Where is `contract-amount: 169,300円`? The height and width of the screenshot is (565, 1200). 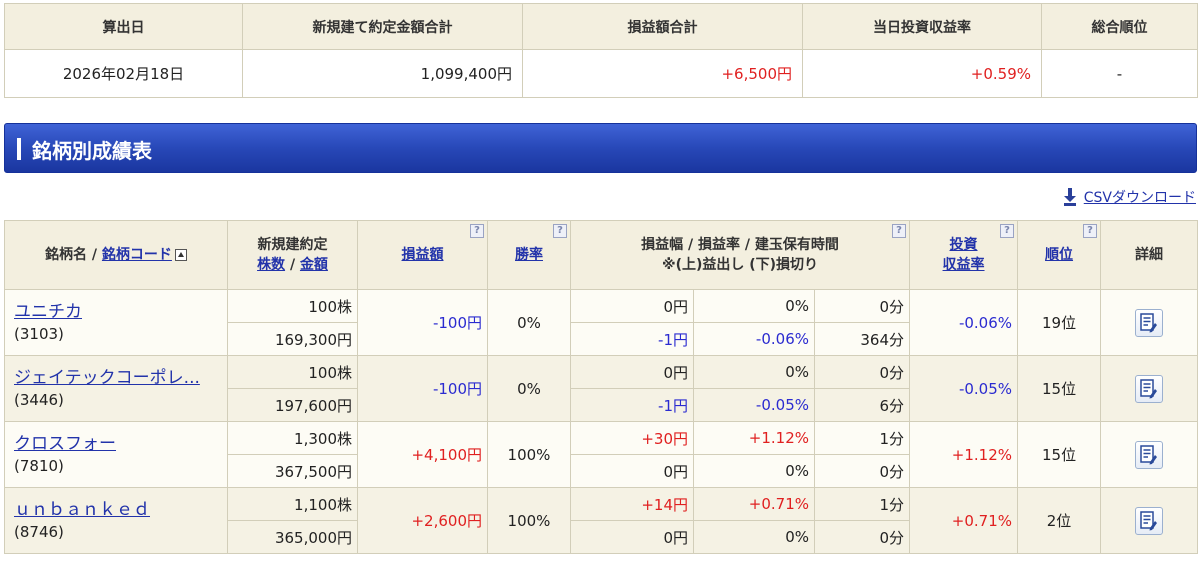
contract-amount: 169,300円 is located at coordinates (292, 339).